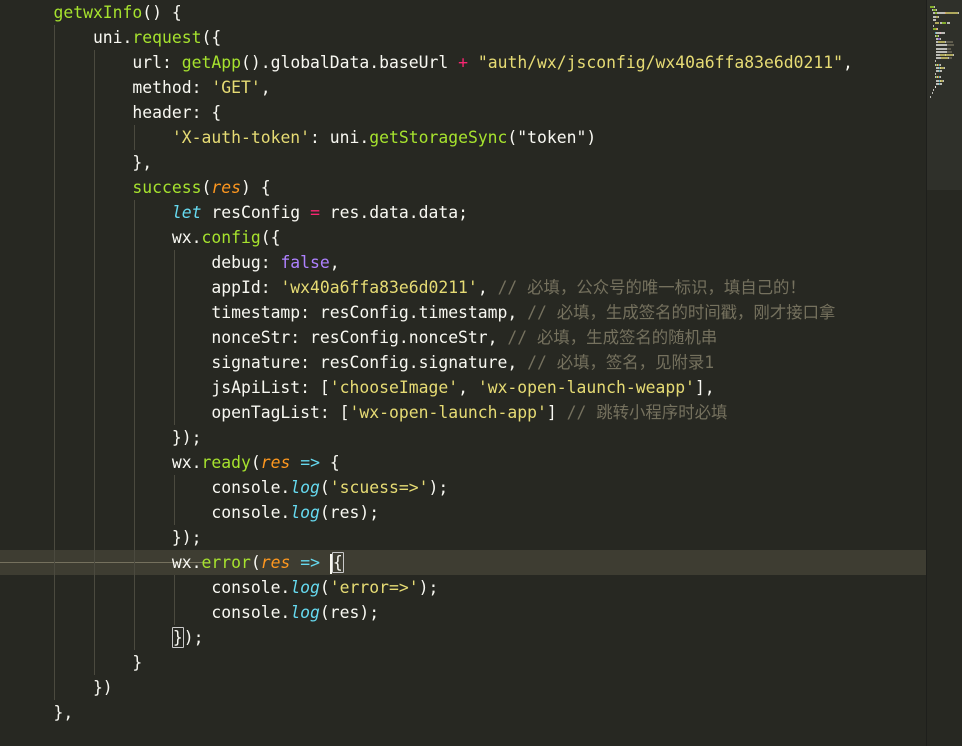  I want to click on code-token: ().globalData.baseUrl, so click(349, 62).